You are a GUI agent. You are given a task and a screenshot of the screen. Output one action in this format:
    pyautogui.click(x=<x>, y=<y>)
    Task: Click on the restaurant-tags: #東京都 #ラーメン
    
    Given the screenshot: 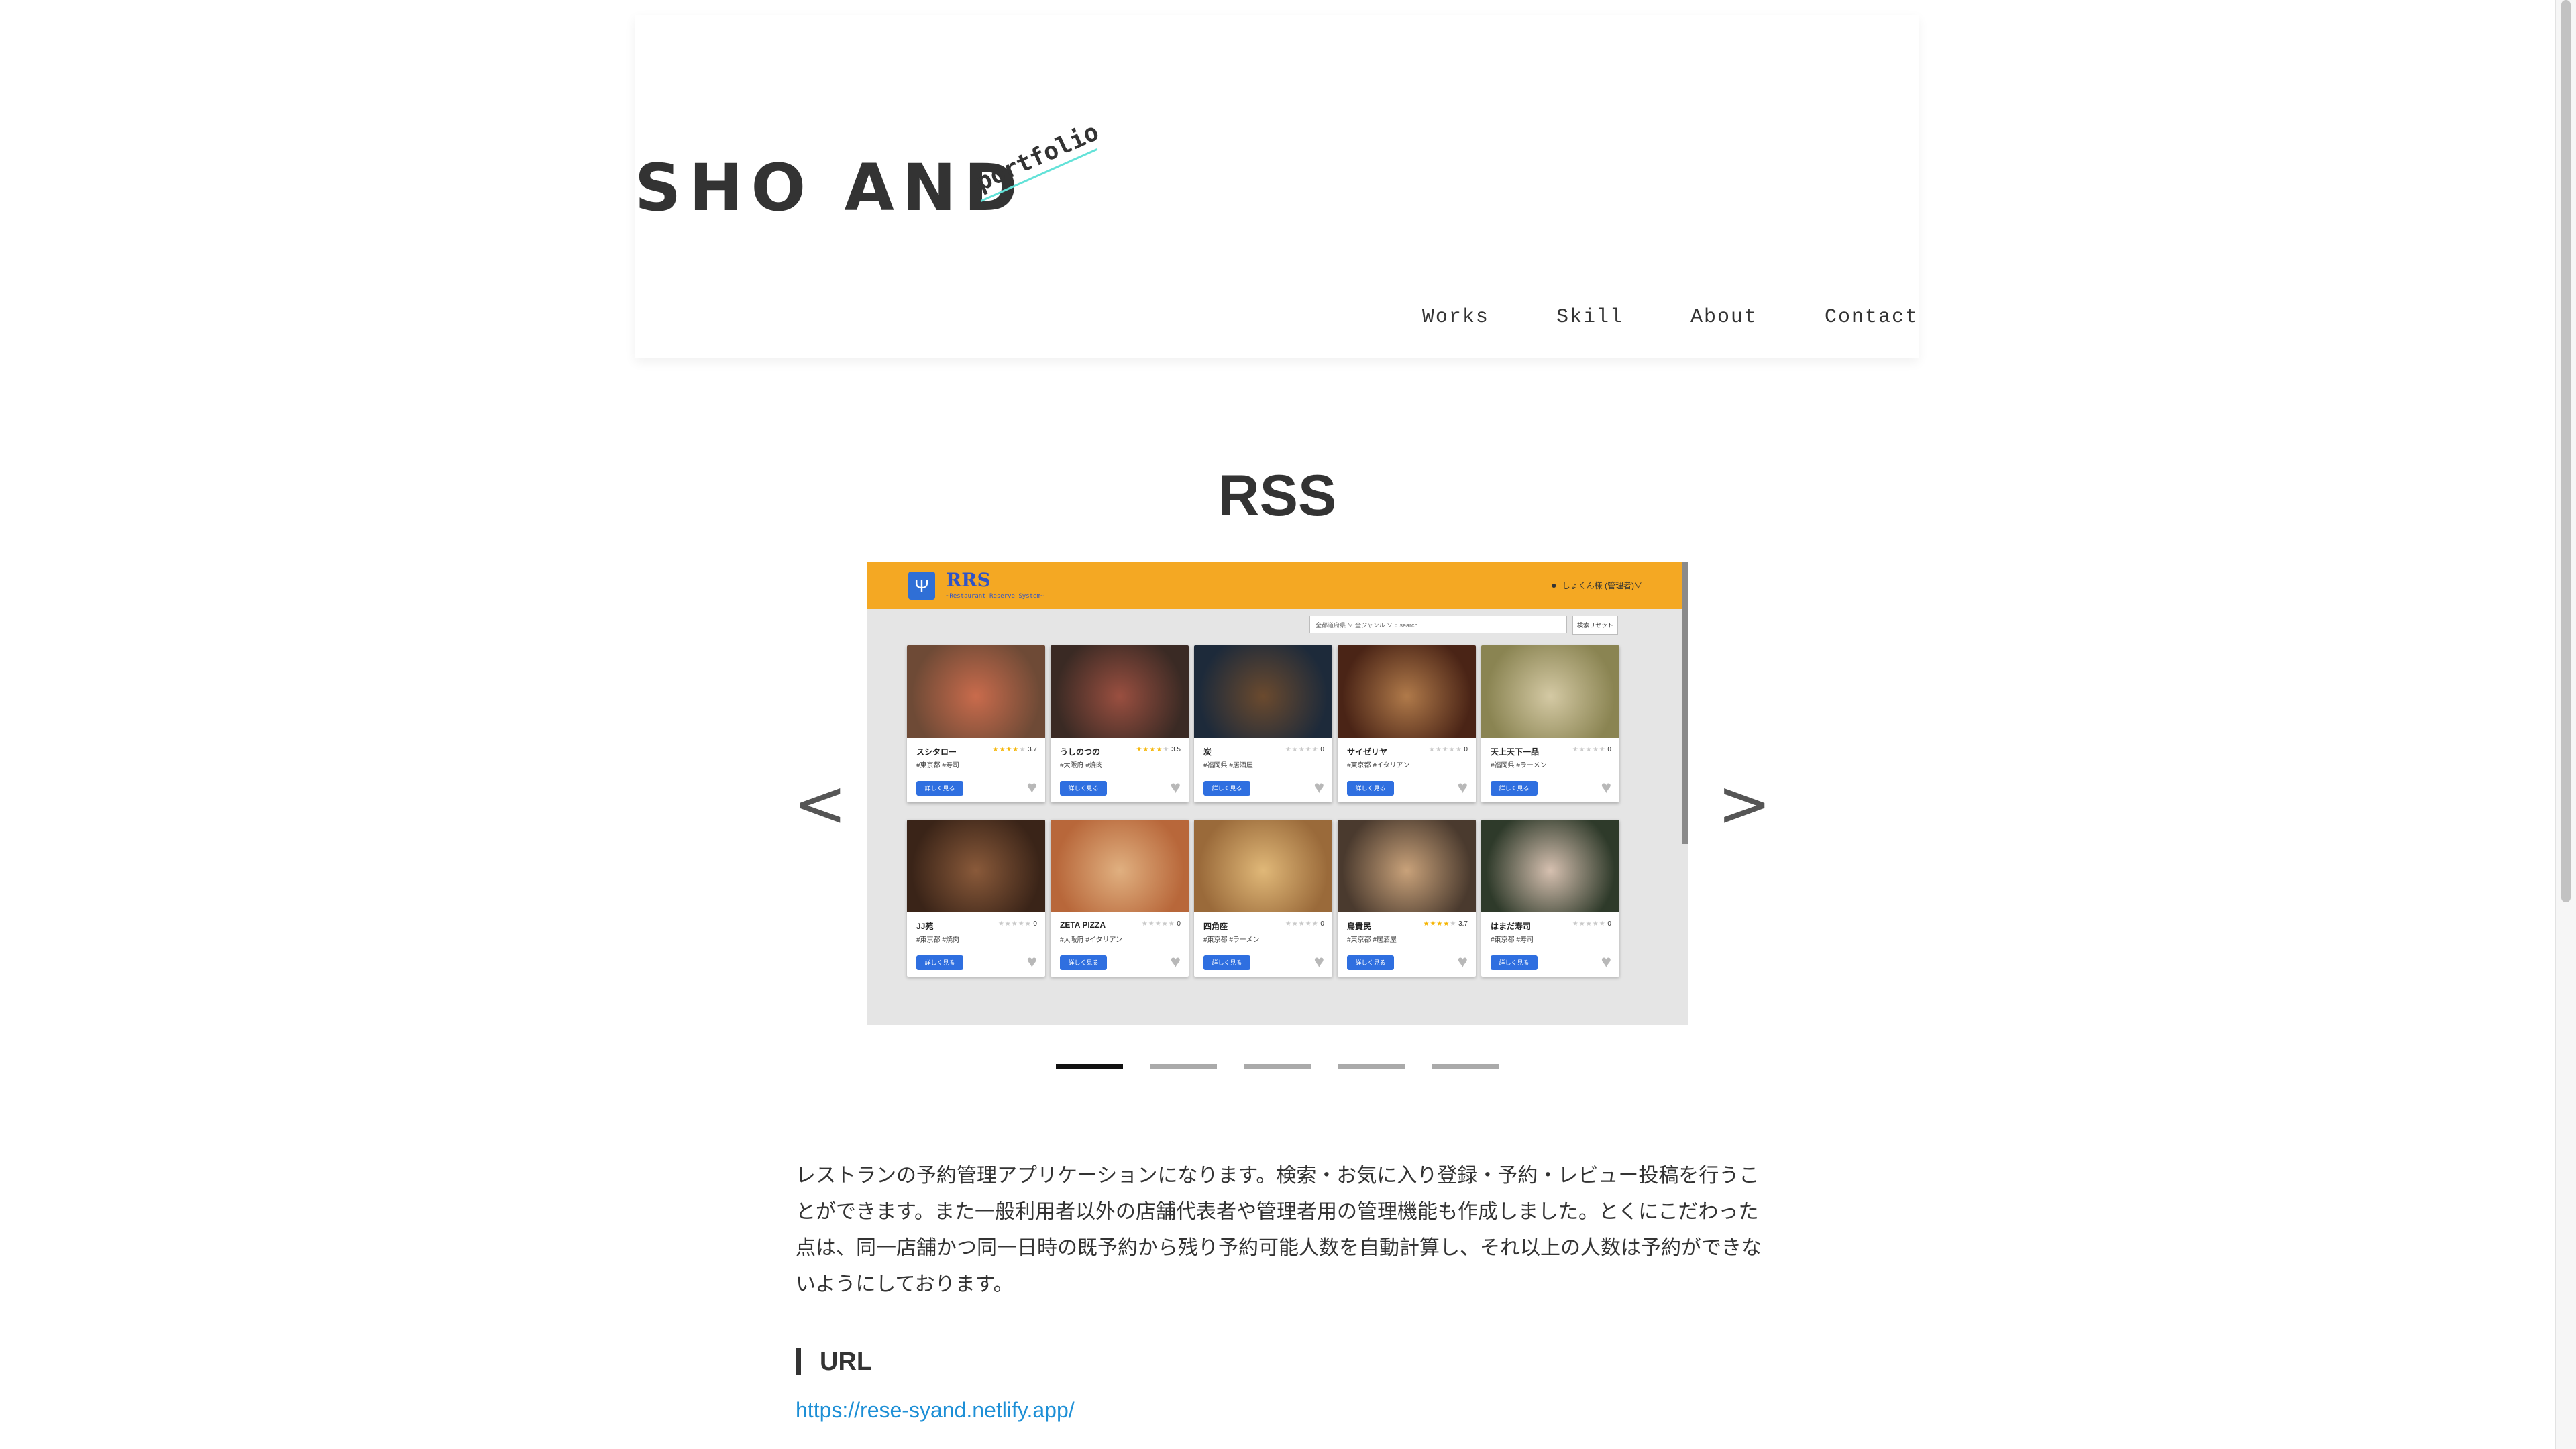 What is the action you would take?
    pyautogui.click(x=1231, y=940)
    